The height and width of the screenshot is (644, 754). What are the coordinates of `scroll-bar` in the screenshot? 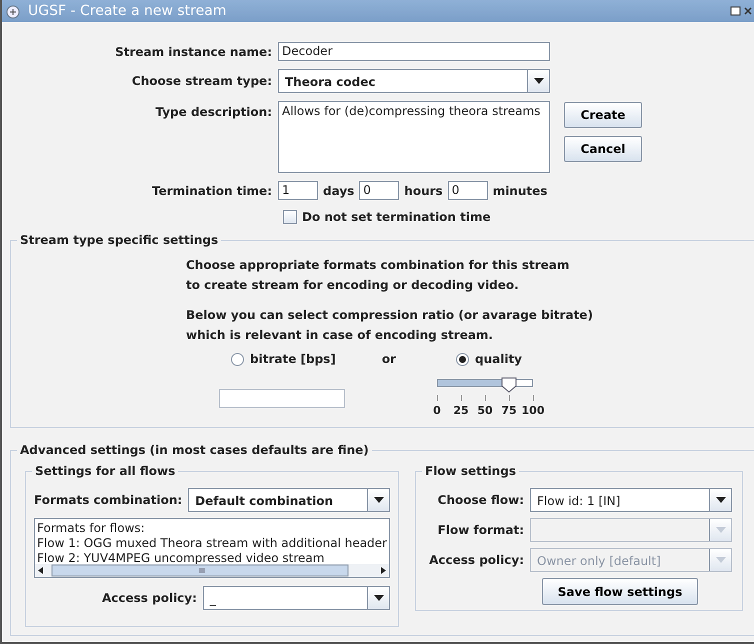 It's located at (212, 570).